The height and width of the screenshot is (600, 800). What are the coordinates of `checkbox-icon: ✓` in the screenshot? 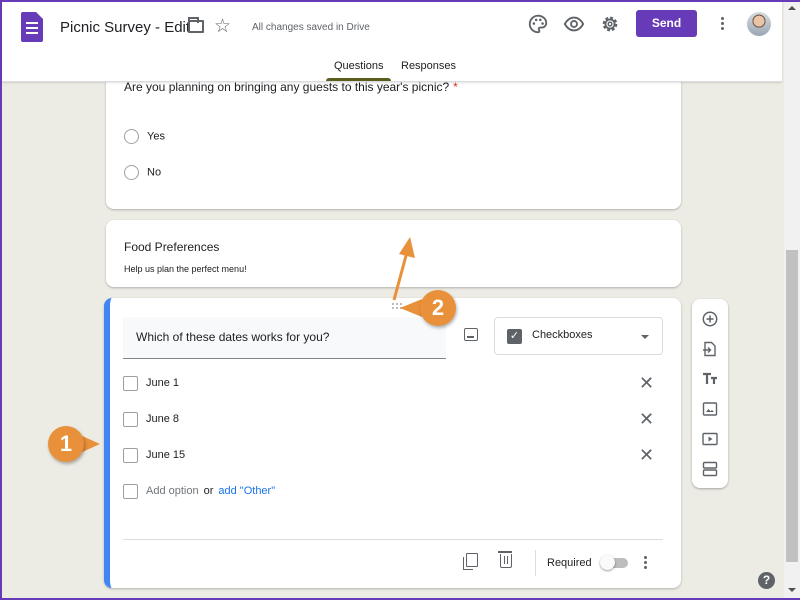 It's located at (514, 336).